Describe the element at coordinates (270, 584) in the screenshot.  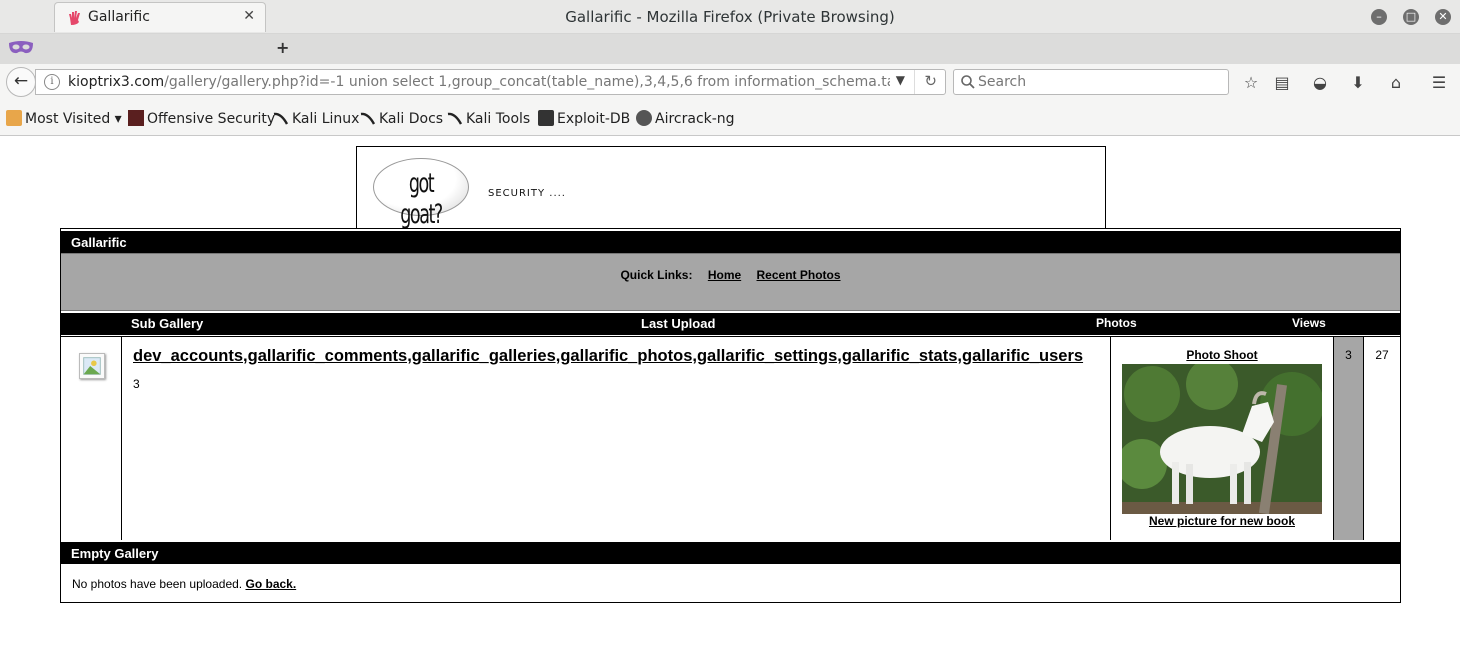
I see `go-back-link: Go back.` at that location.